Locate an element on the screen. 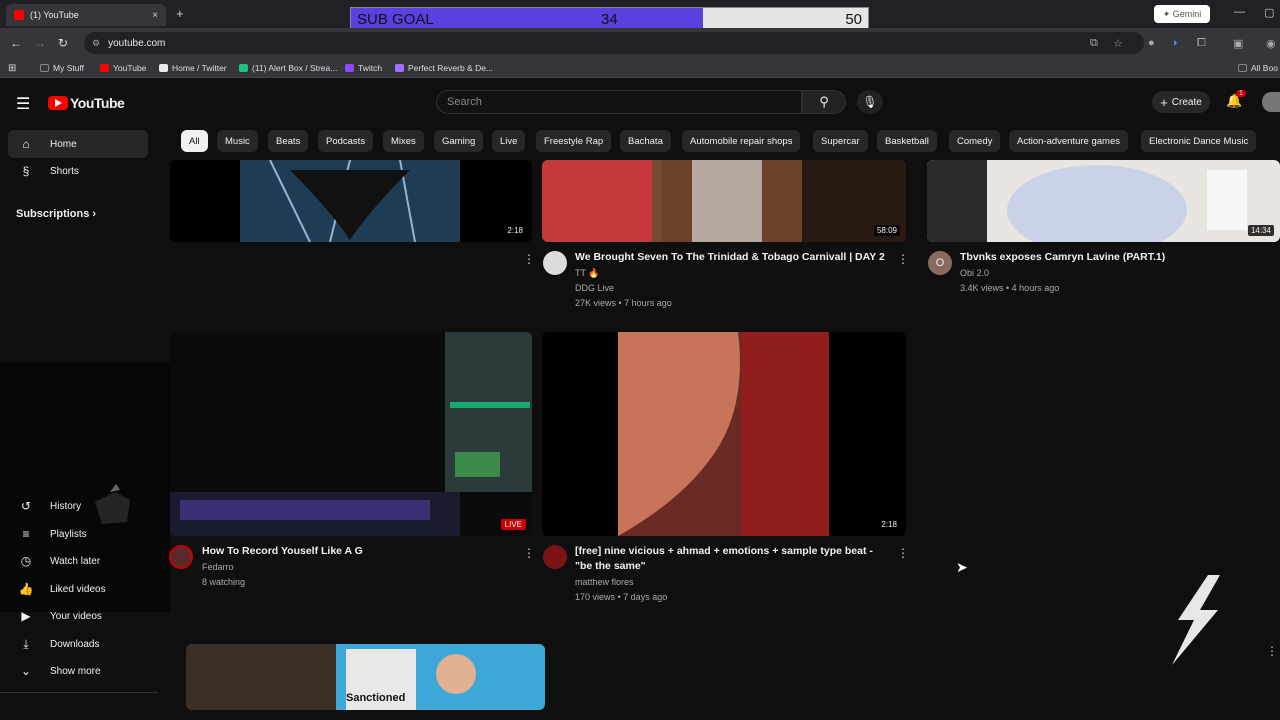 This screenshot has height=720, width=1280. bookmark-youtube: YouTube is located at coordinates (123, 68).